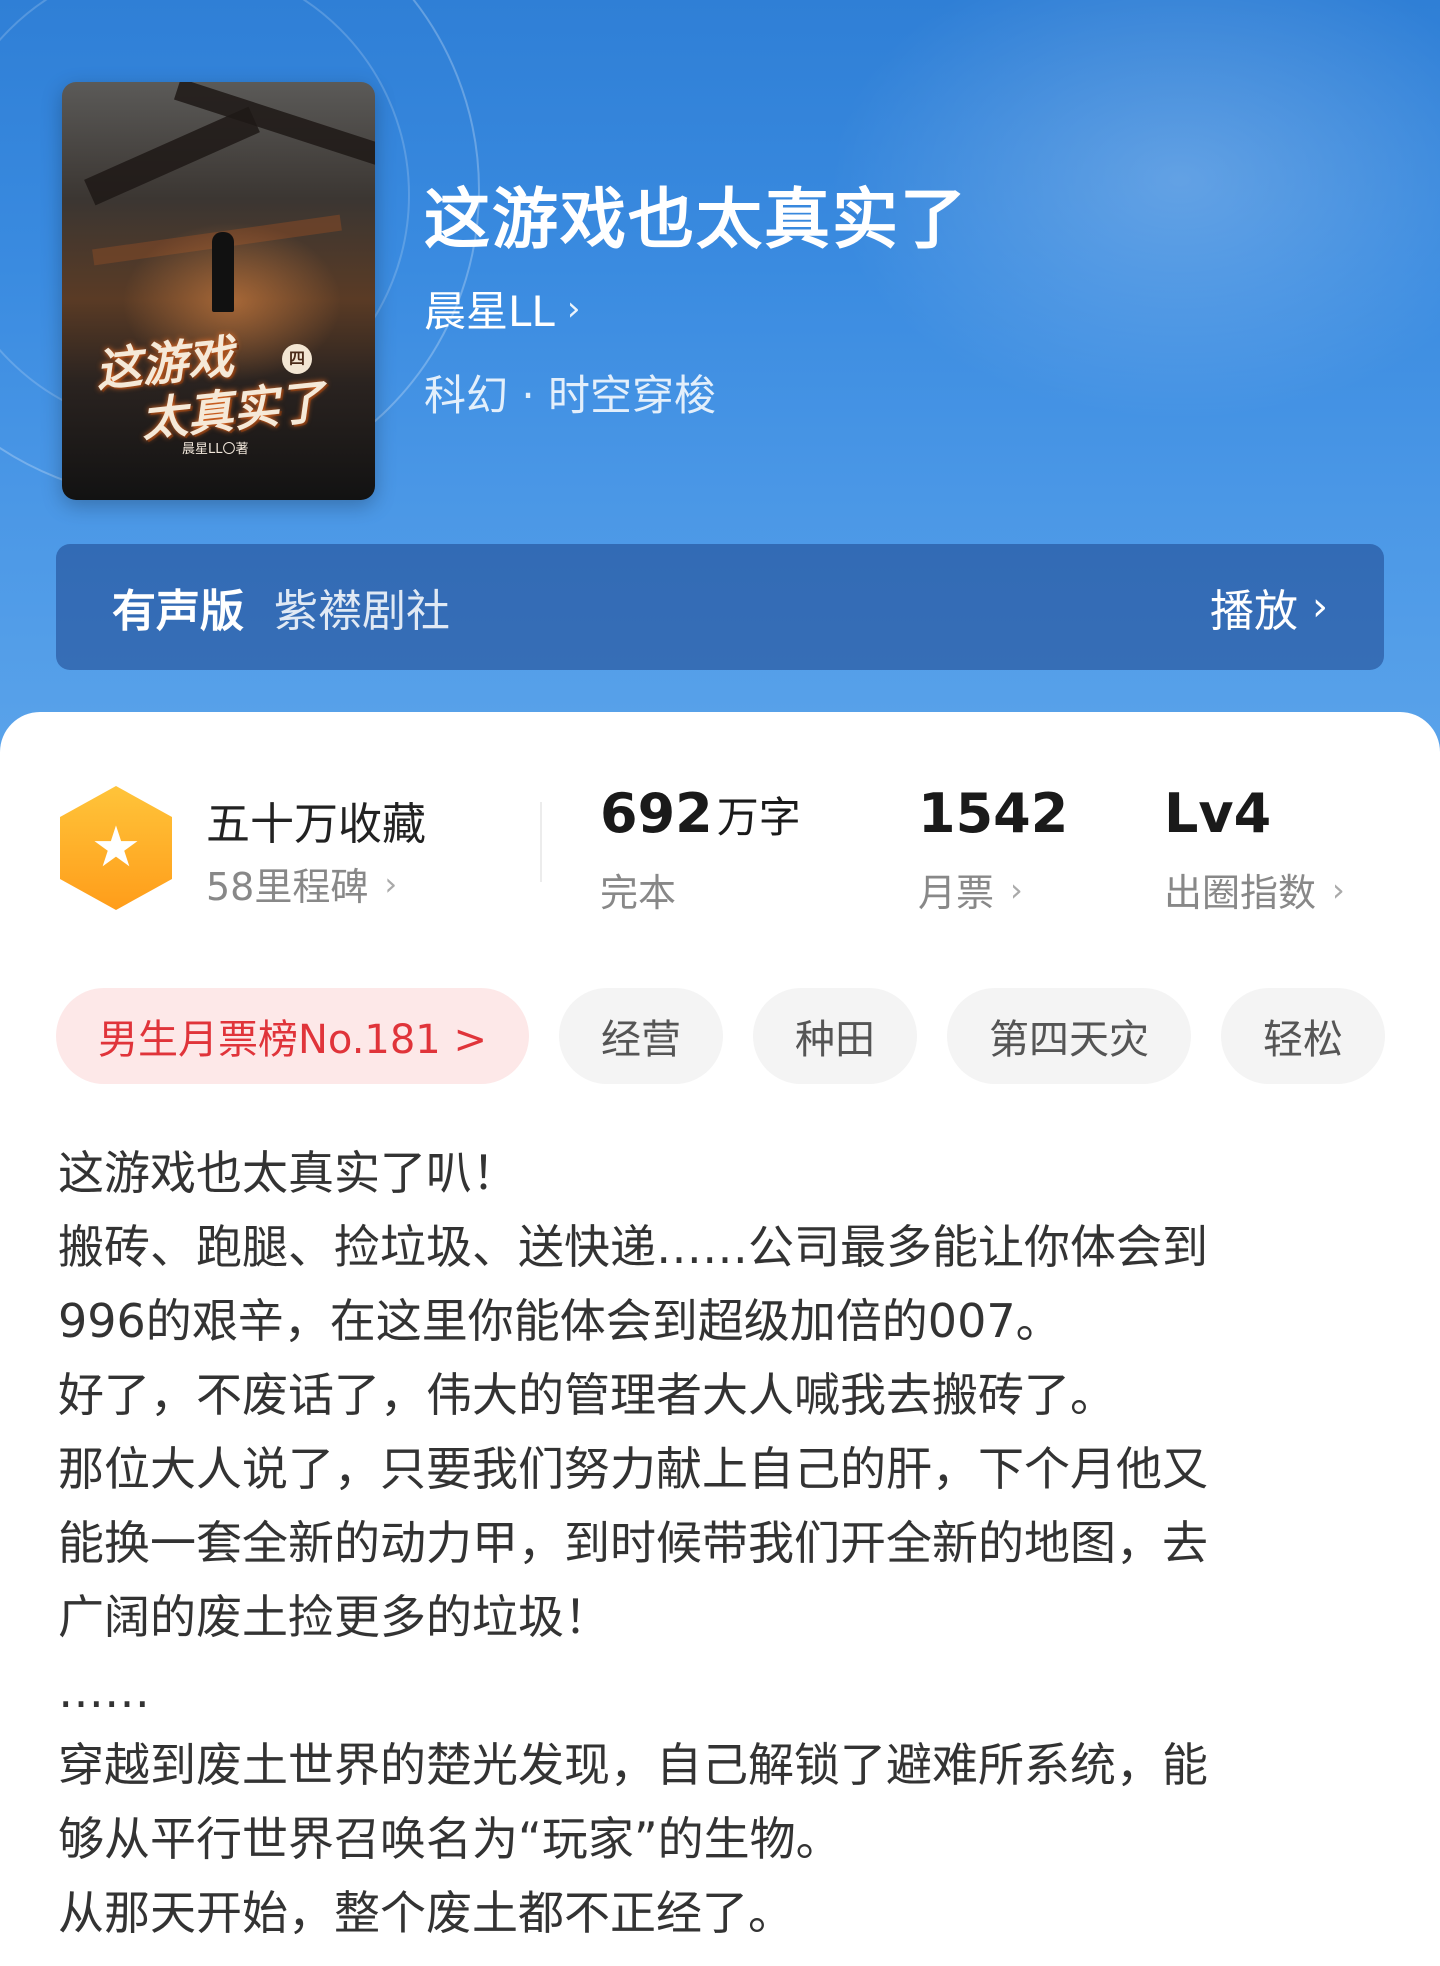 The image size is (1440, 1966). Describe the element at coordinates (1218, 813) in the screenshot. I see `influence-level: Lv4` at that location.